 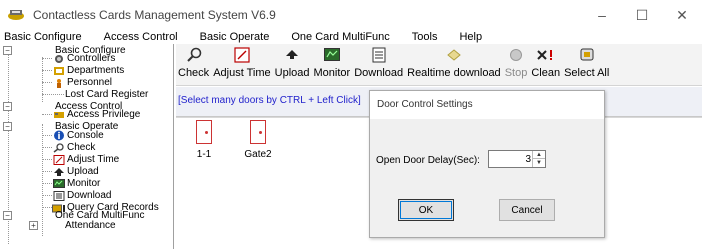 What do you see at coordinates (76, 183) in the screenshot?
I see `tree-monitor: Monitor` at bounding box center [76, 183].